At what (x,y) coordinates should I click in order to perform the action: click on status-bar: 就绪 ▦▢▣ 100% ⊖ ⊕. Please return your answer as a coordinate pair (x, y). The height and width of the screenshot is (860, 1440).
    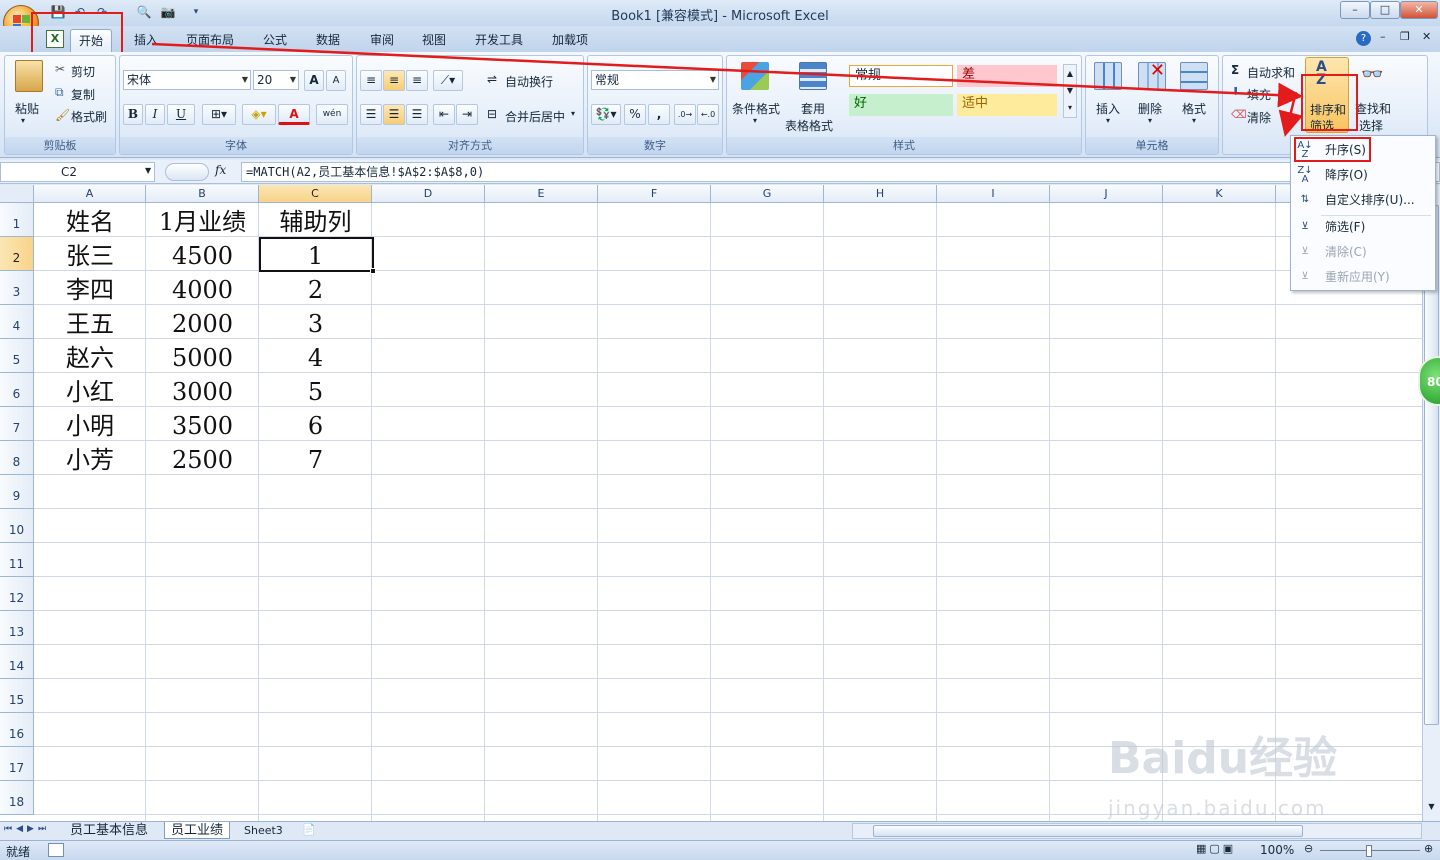
    Looking at the image, I should click on (720, 850).